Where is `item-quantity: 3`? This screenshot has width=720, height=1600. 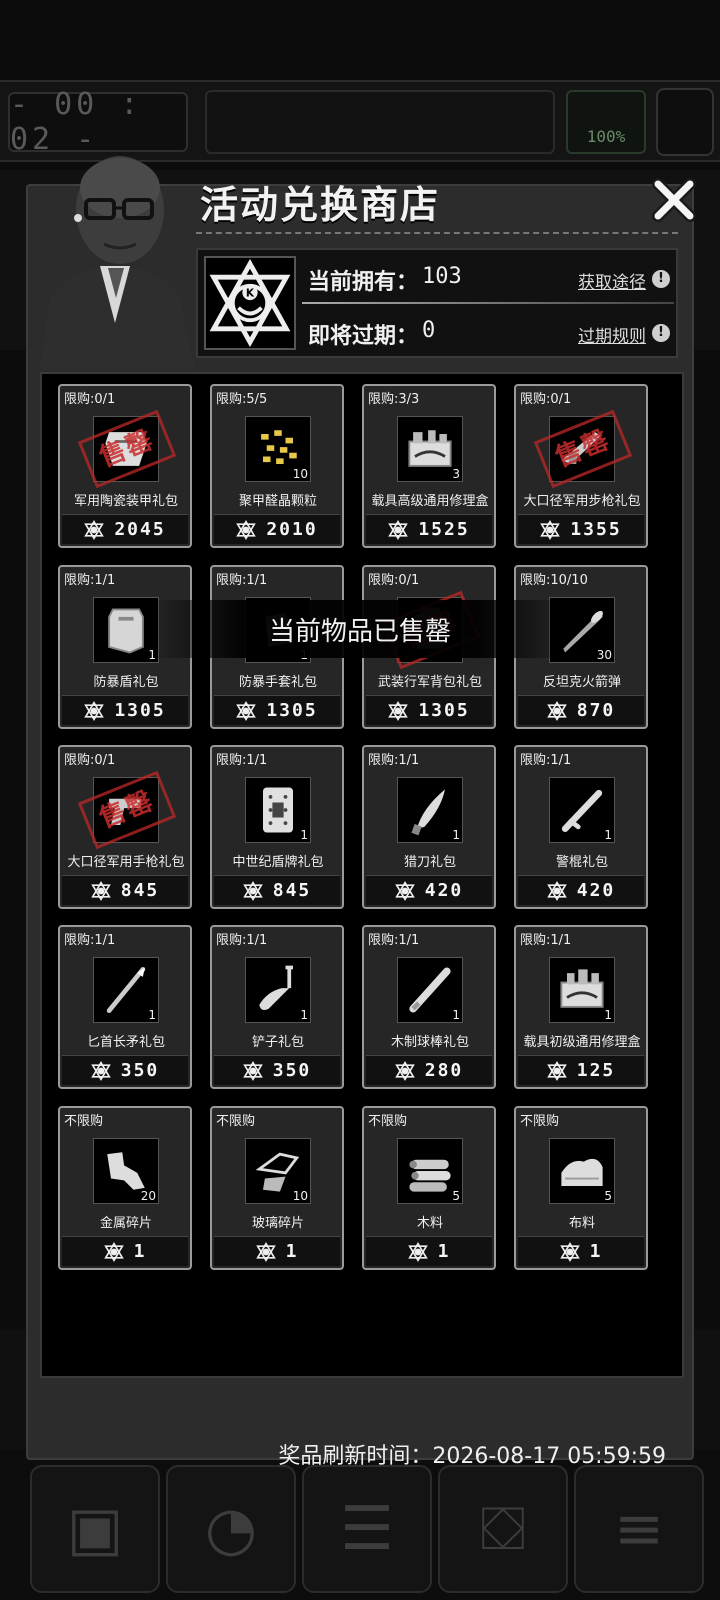
item-quantity: 3 is located at coordinates (456, 474).